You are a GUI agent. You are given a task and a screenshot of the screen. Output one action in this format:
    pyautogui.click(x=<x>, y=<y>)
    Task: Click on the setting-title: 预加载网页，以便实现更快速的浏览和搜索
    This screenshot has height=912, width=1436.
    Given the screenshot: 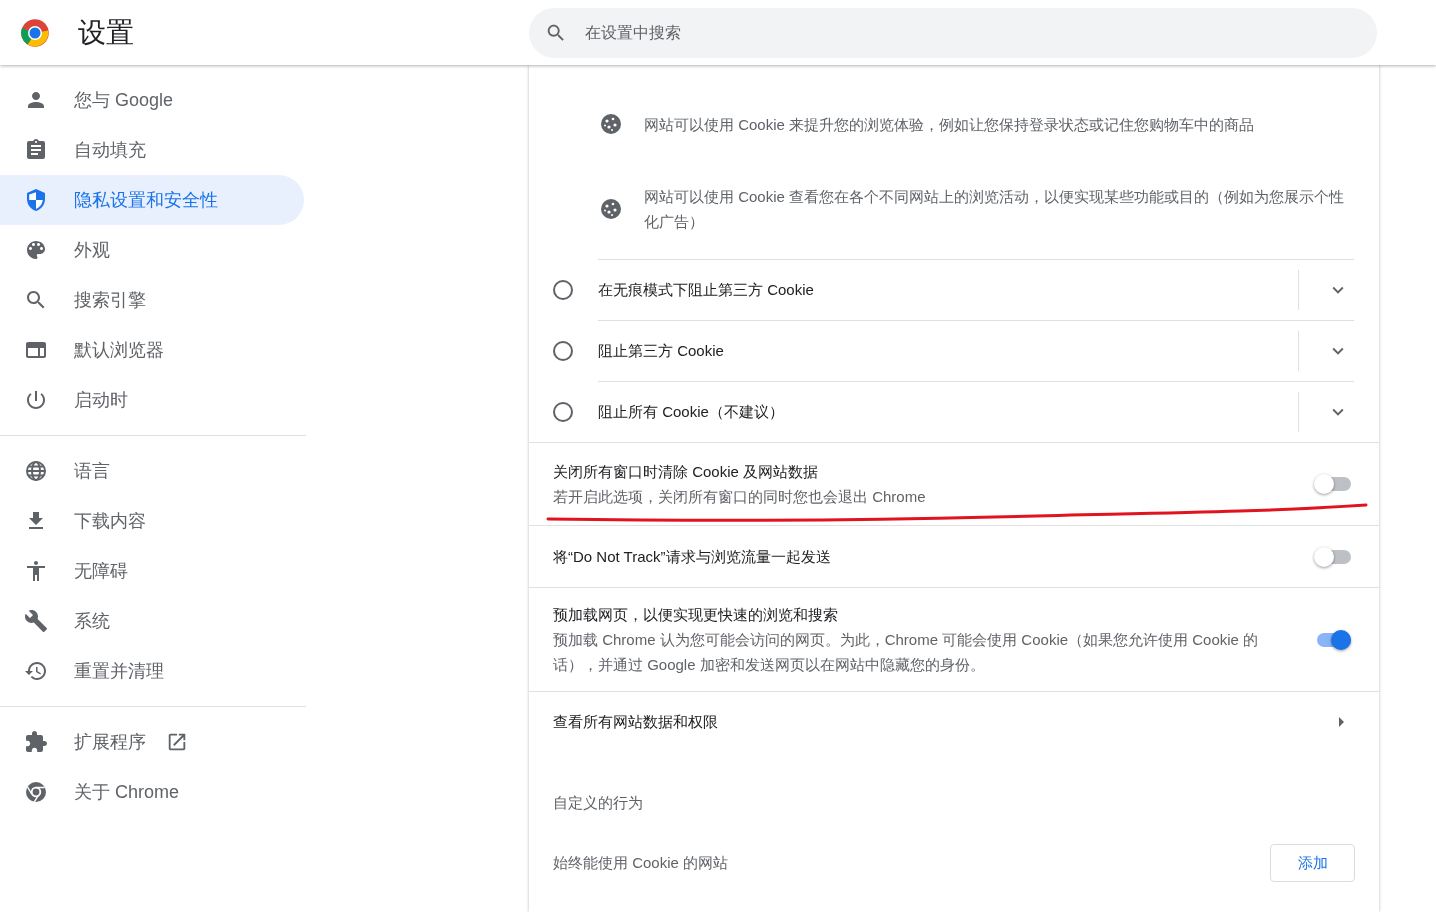 What is the action you would take?
    pyautogui.click(x=696, y=615)
    